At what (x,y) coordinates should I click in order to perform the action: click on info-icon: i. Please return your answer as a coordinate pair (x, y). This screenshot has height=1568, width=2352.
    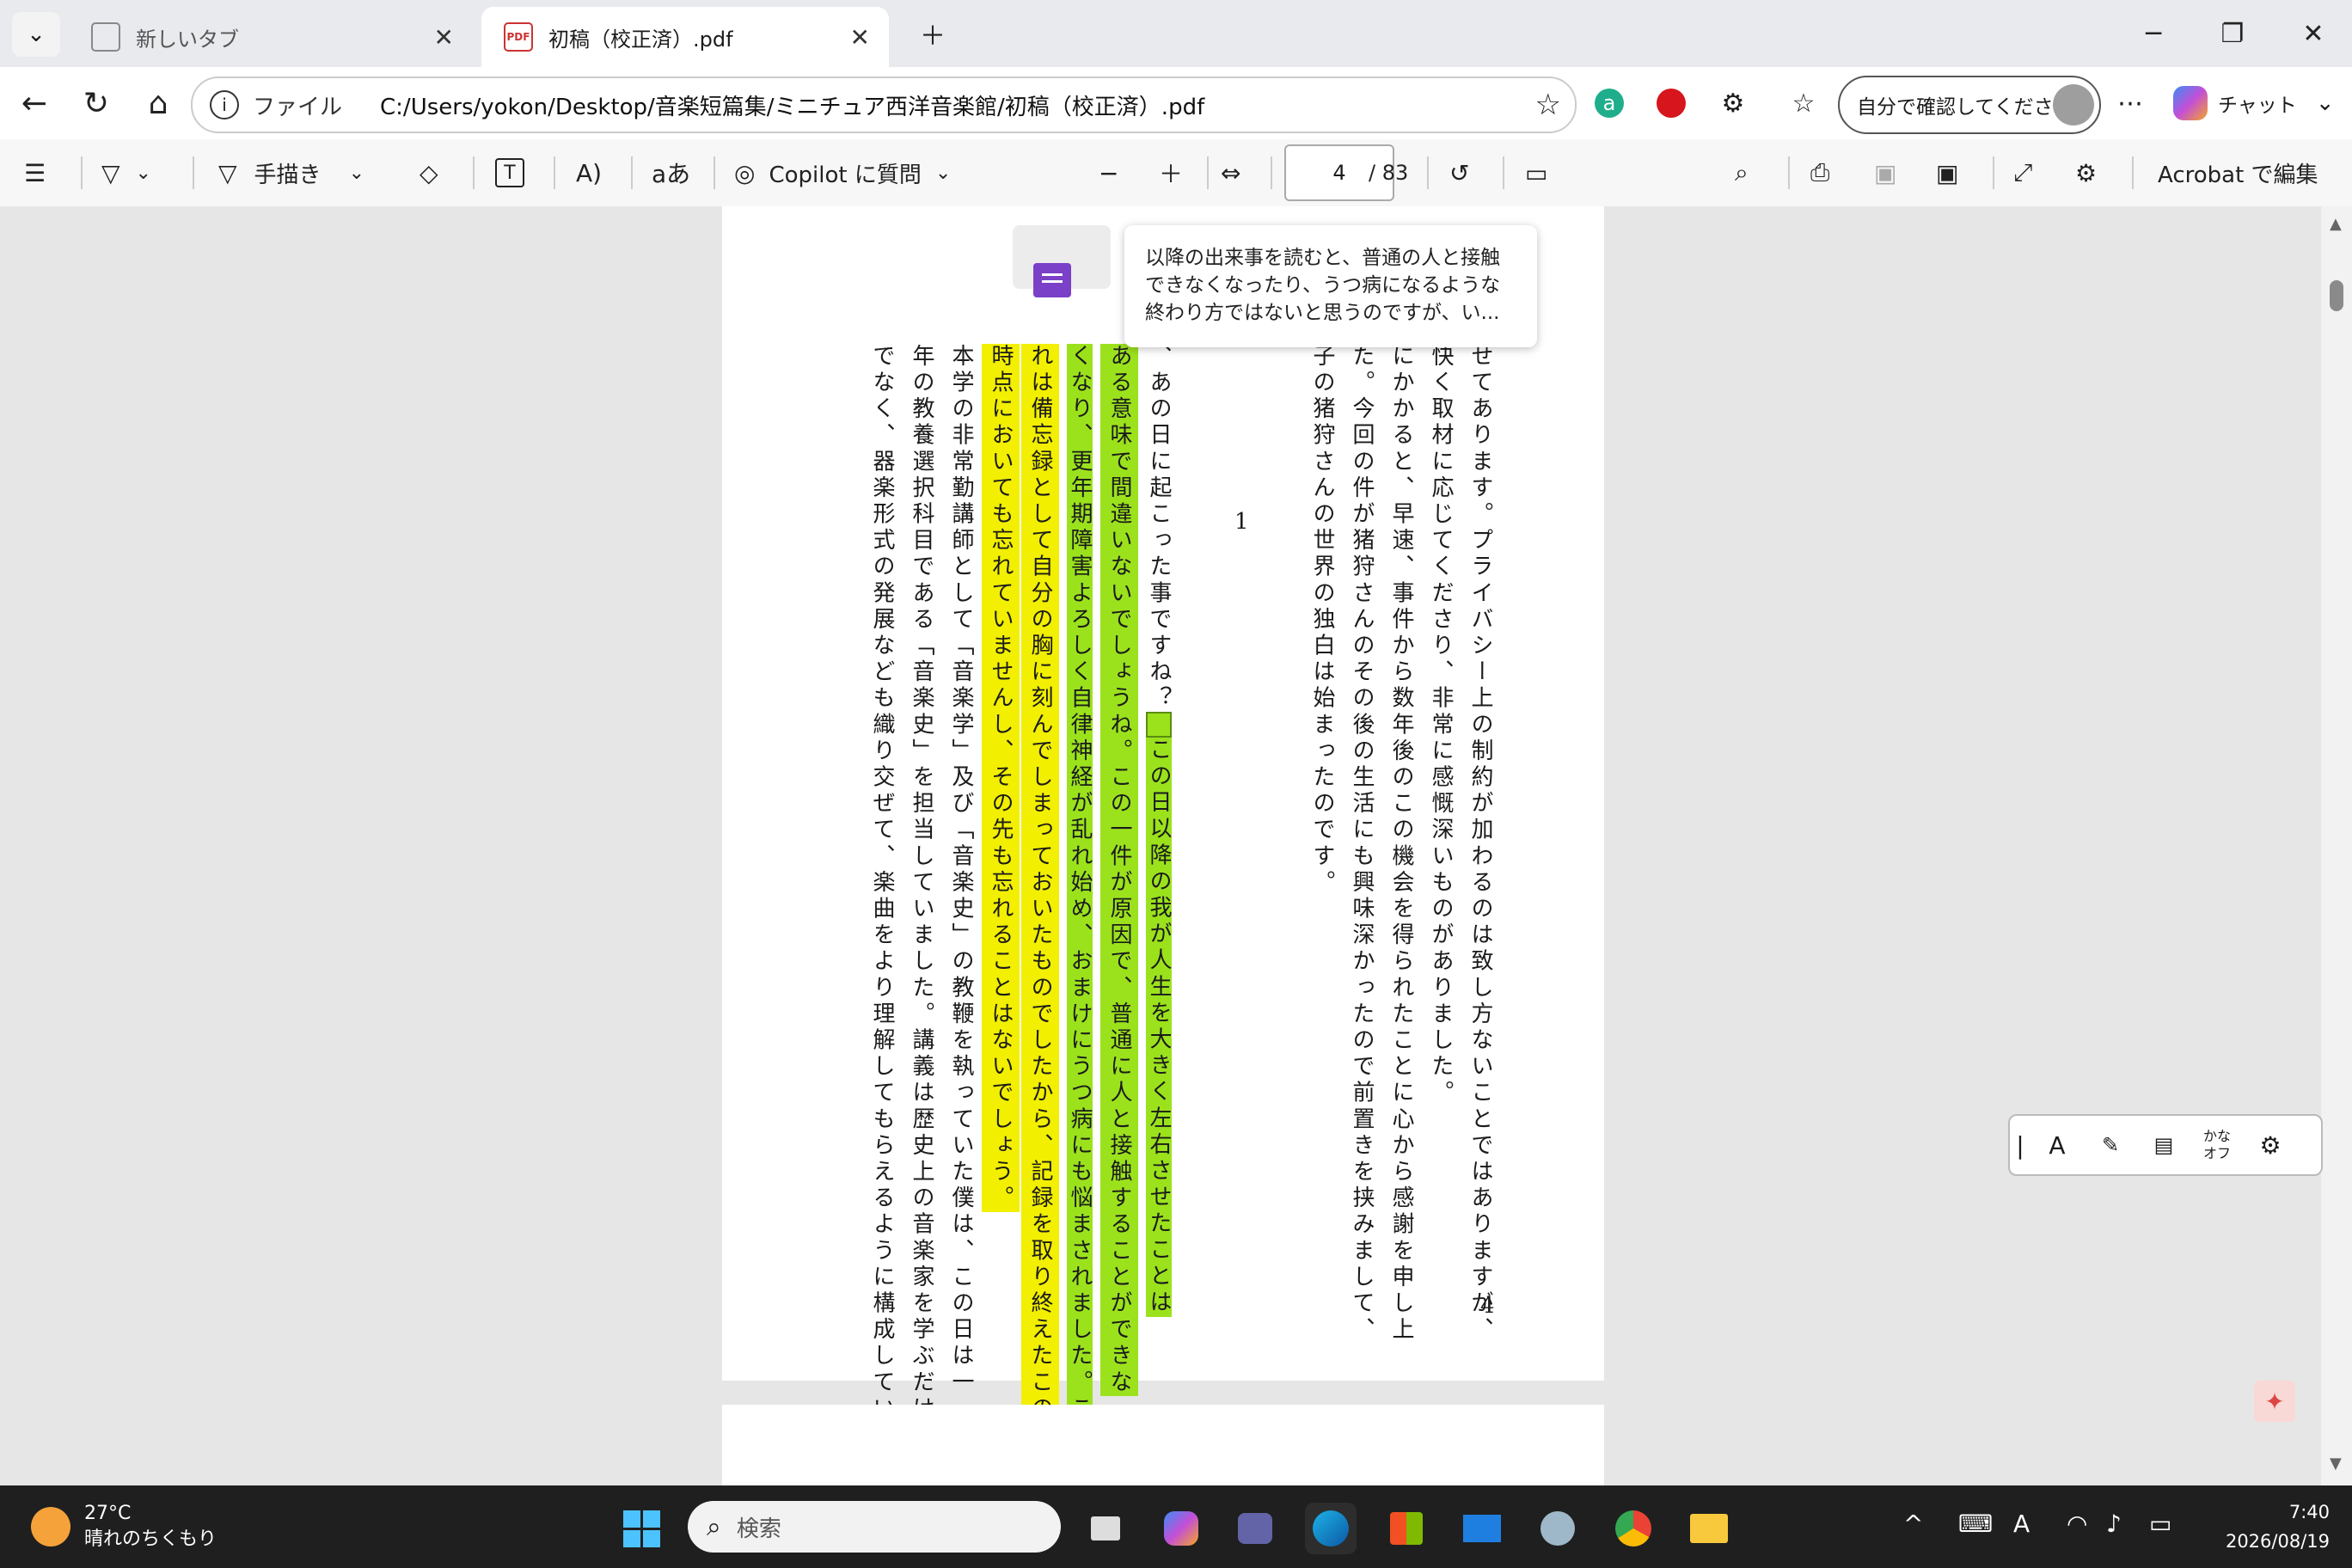
    Looking at the image, I should click on (224, 104).